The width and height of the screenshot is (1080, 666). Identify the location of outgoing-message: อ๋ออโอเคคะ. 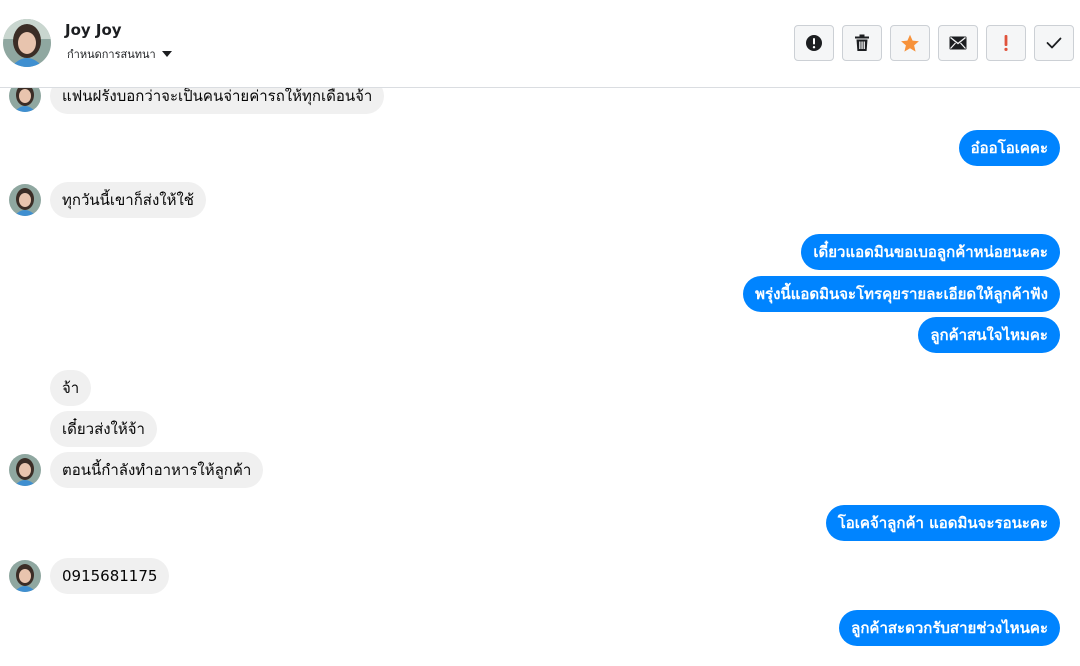
(1009, 148).